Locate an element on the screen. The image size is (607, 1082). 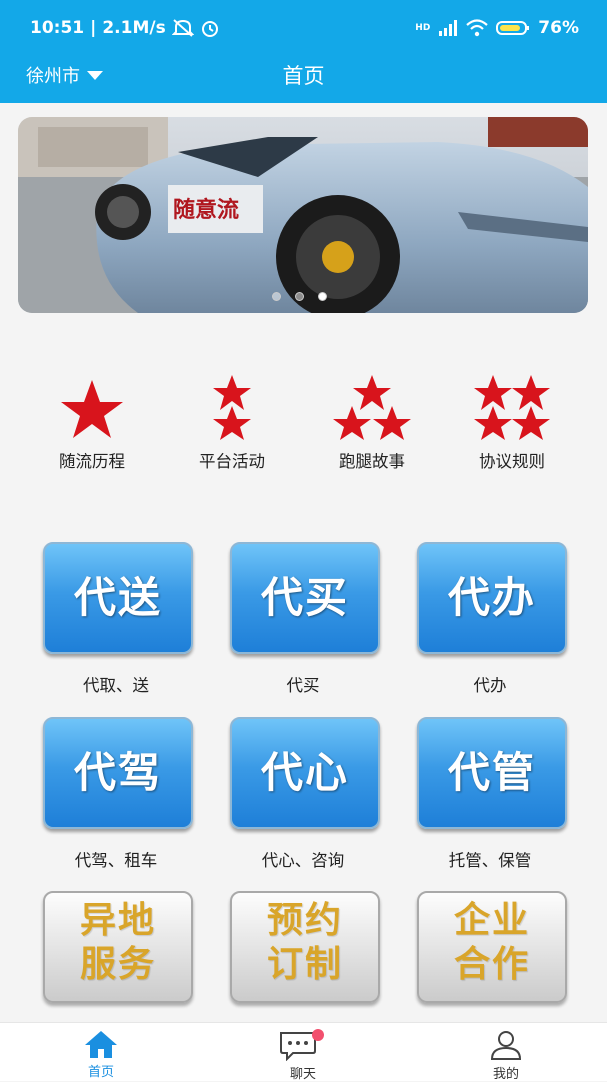
tile-text: 异地 服务 is located at coordinates (118, 943).